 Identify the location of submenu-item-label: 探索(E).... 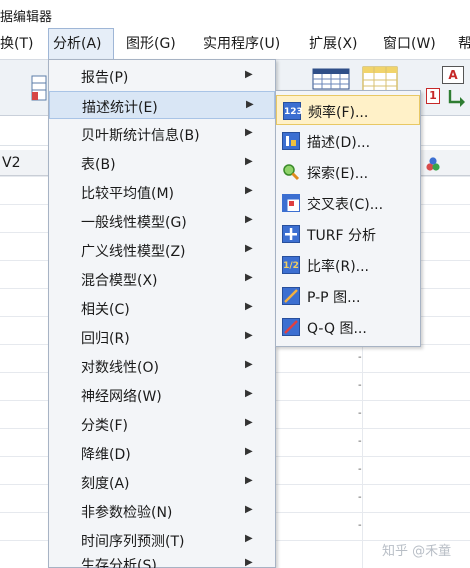
(338, 174).